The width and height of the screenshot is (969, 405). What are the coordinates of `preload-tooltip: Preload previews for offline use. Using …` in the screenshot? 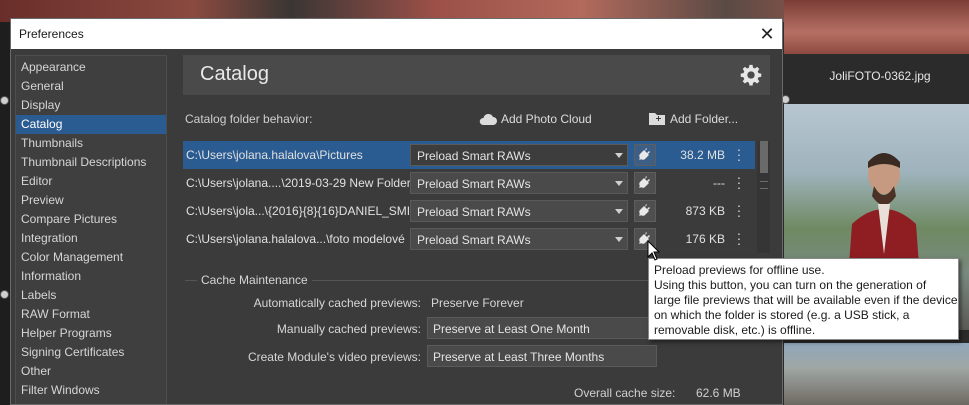 It's located at (803, 299).